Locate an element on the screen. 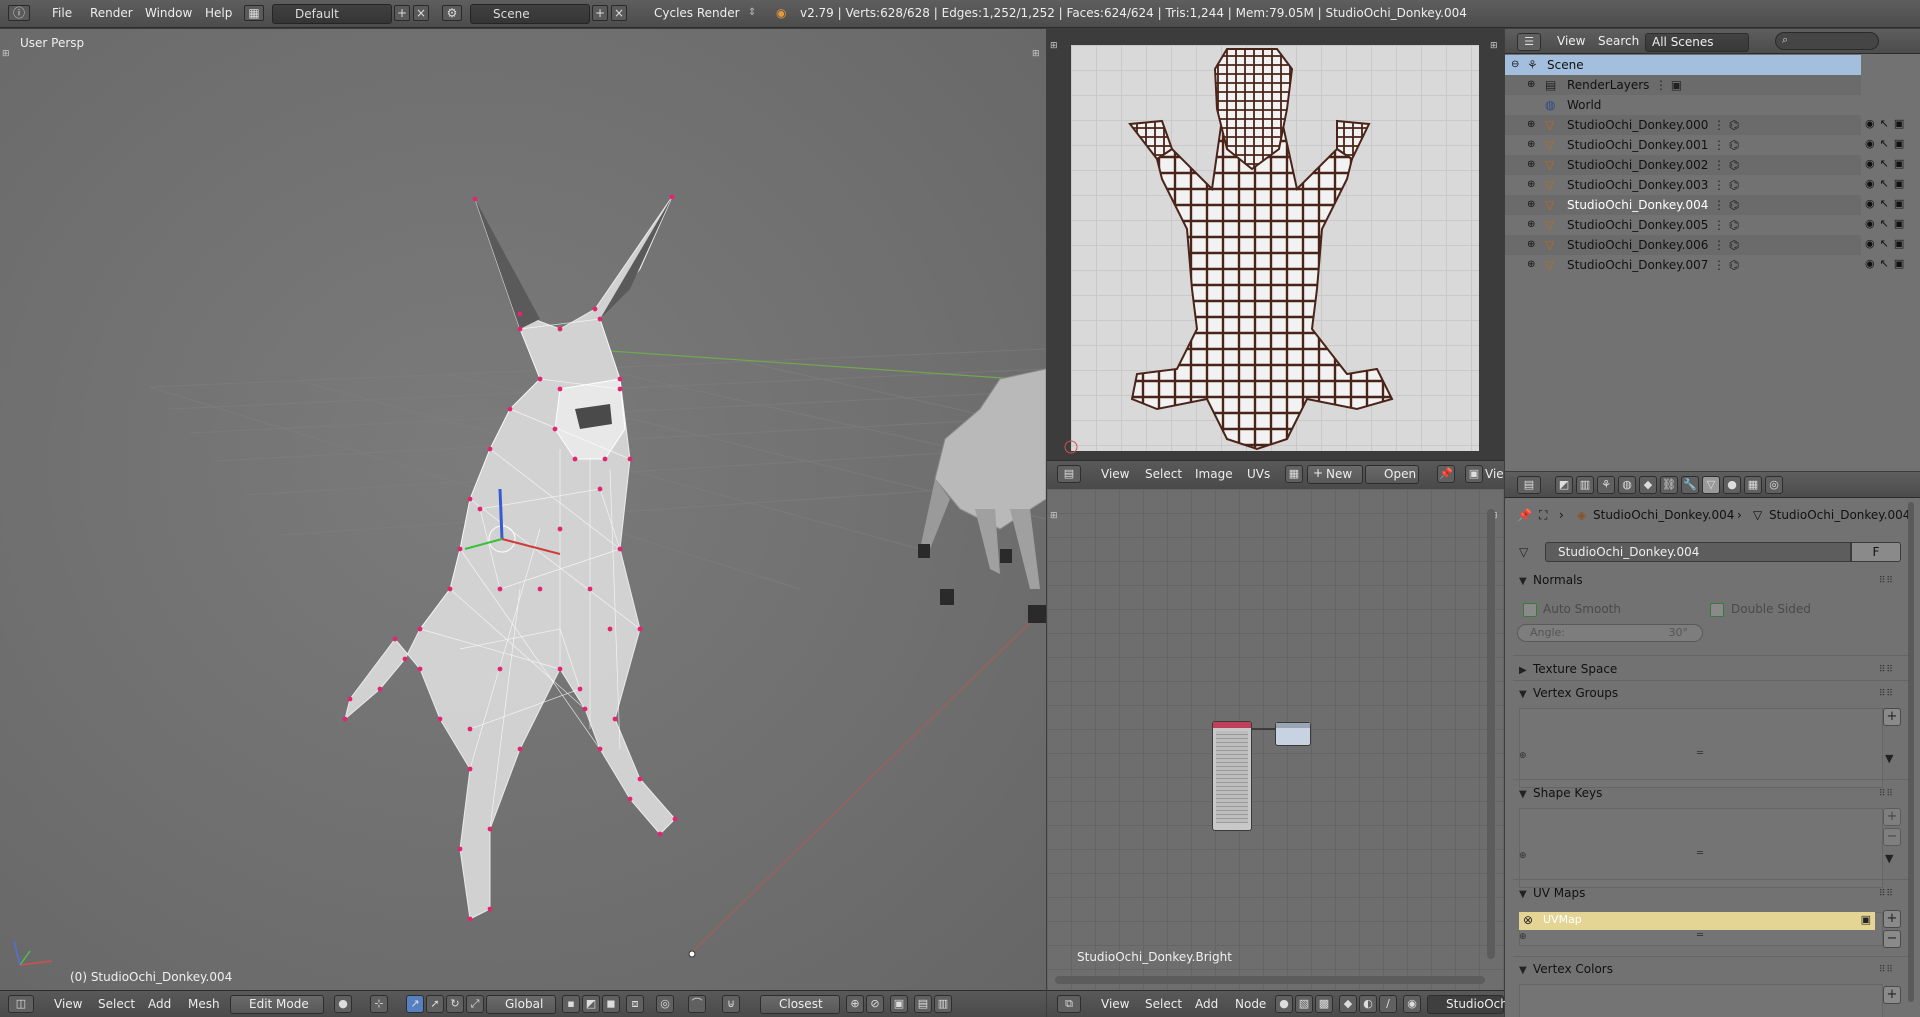 Image resolution: width=1920 pixels, height=1017 pixels. mesh-data-tab-icon: ▽ is located at coordinates (1711, 485).